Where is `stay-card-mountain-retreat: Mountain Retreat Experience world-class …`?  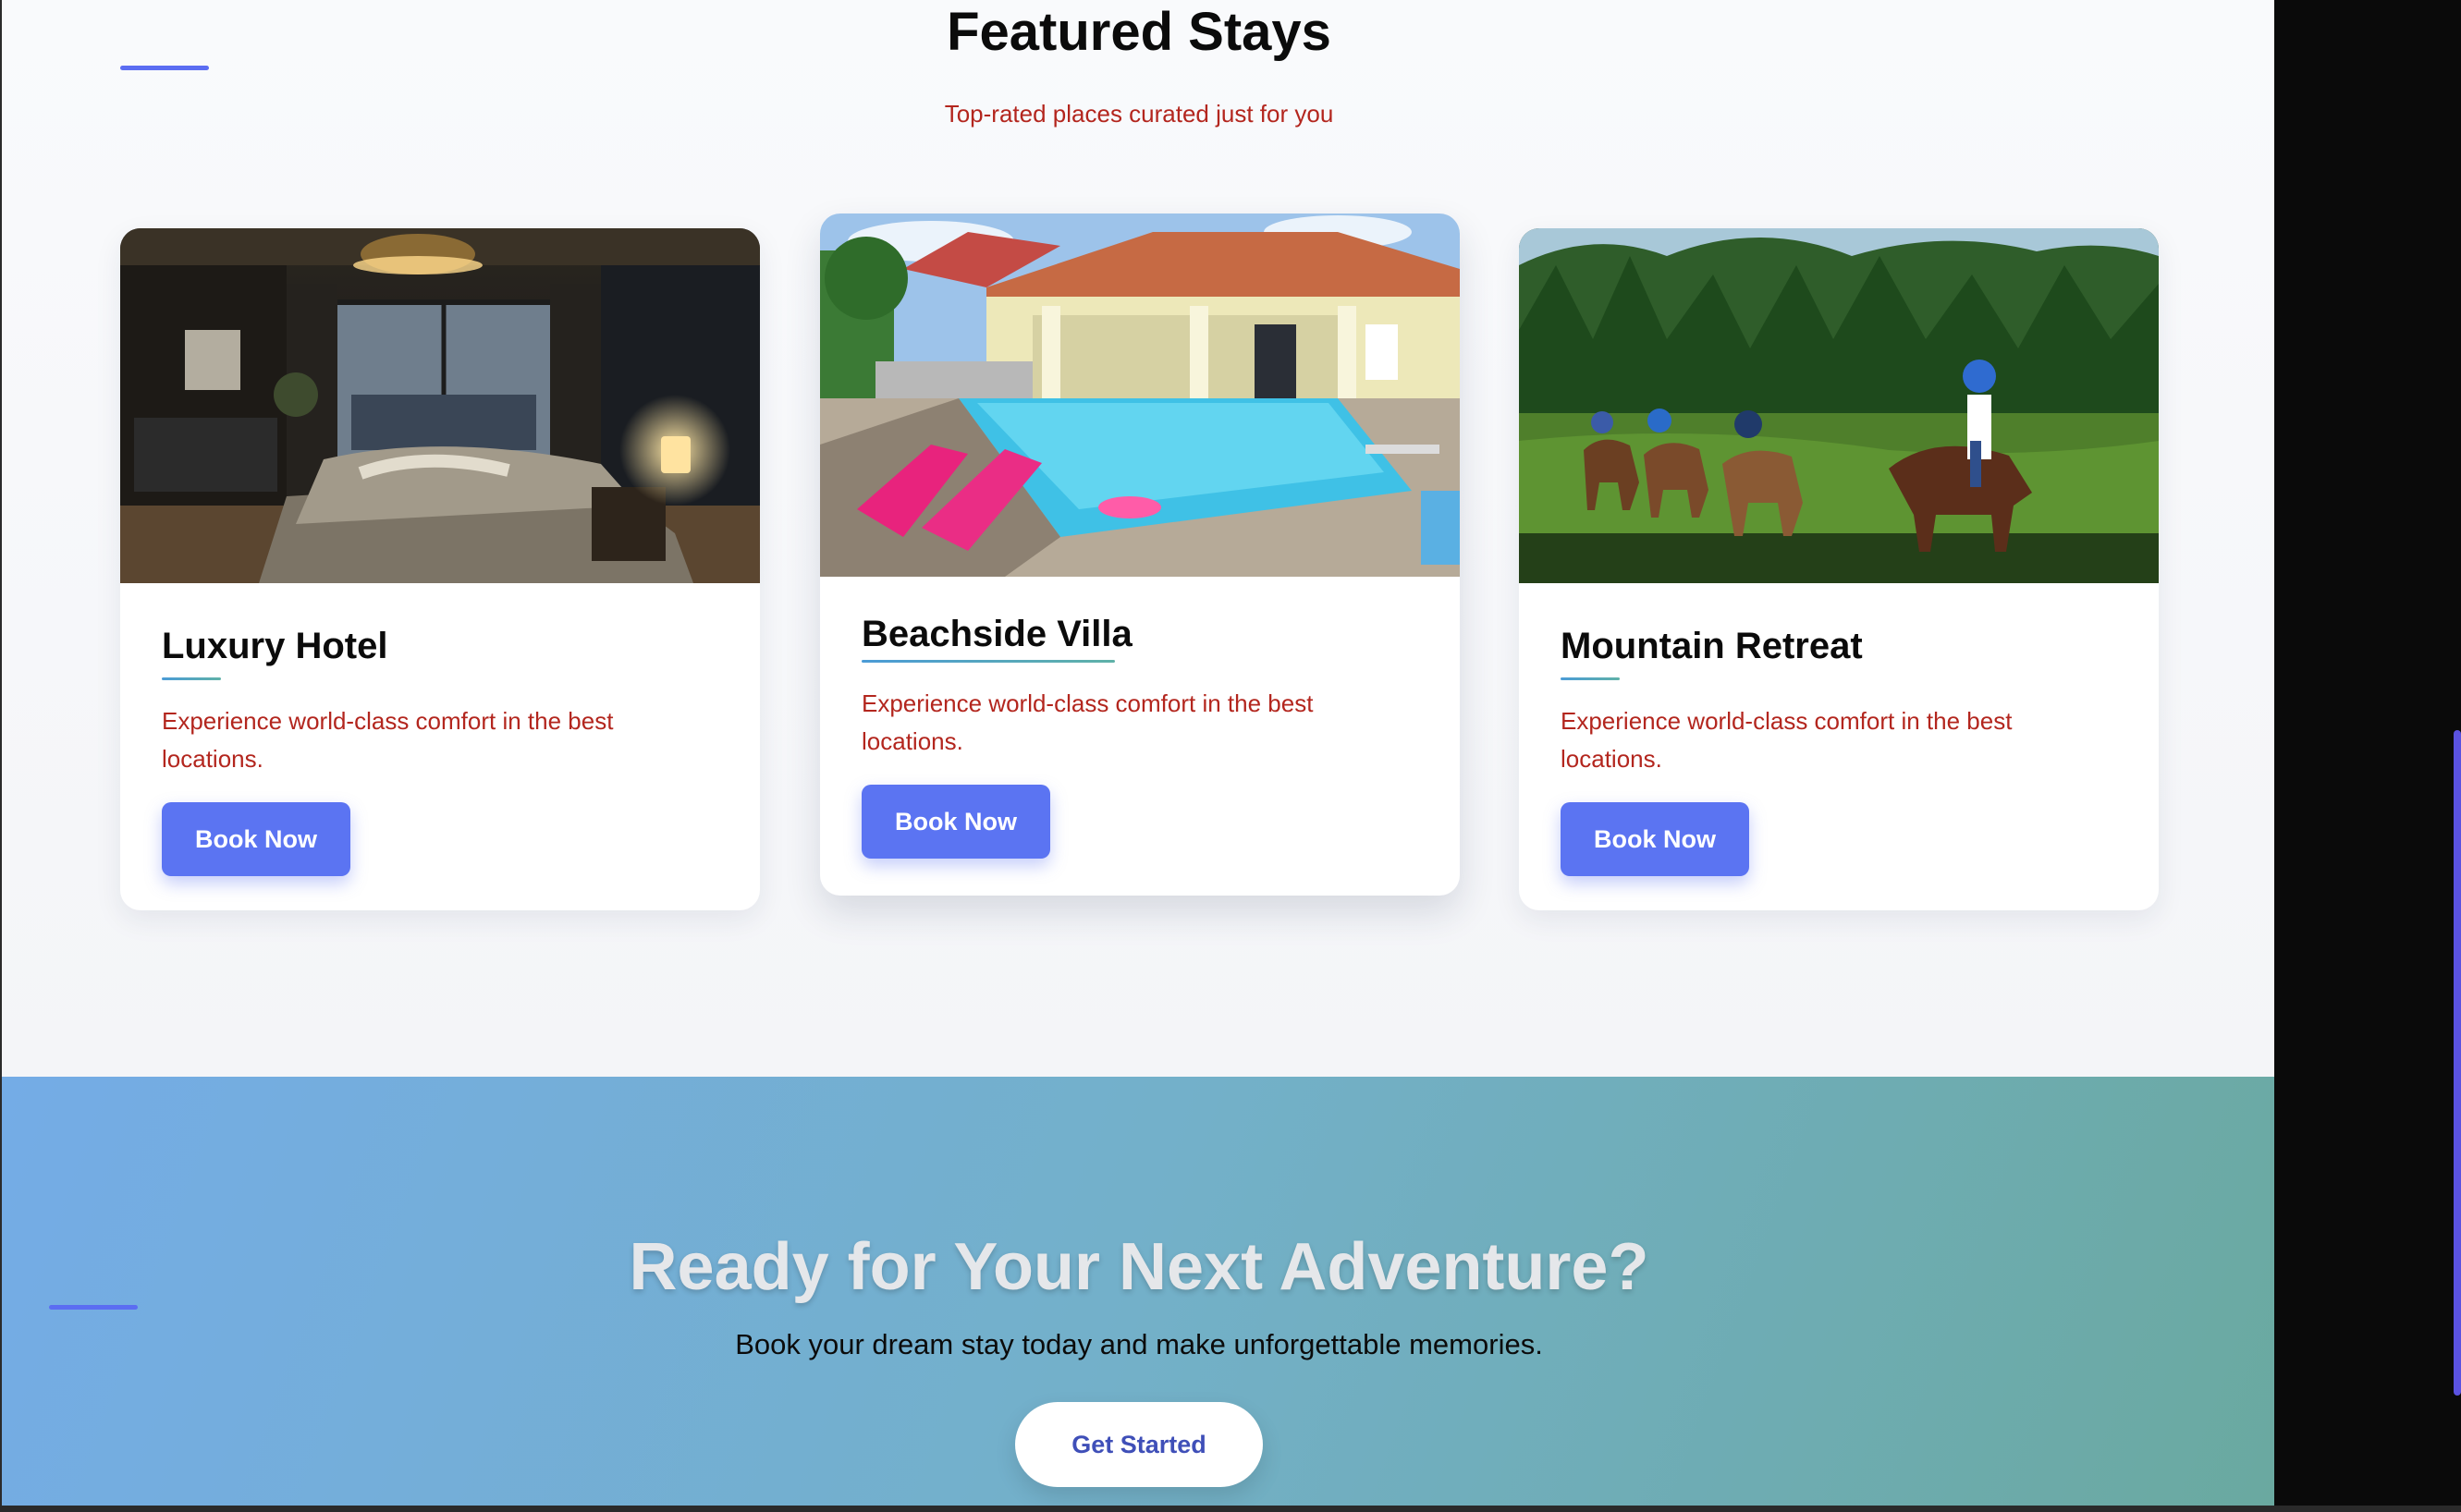 stay-card-mountain-retreat: Mountain Retreat Experience world-class … is located at coordinates (1839, 569).